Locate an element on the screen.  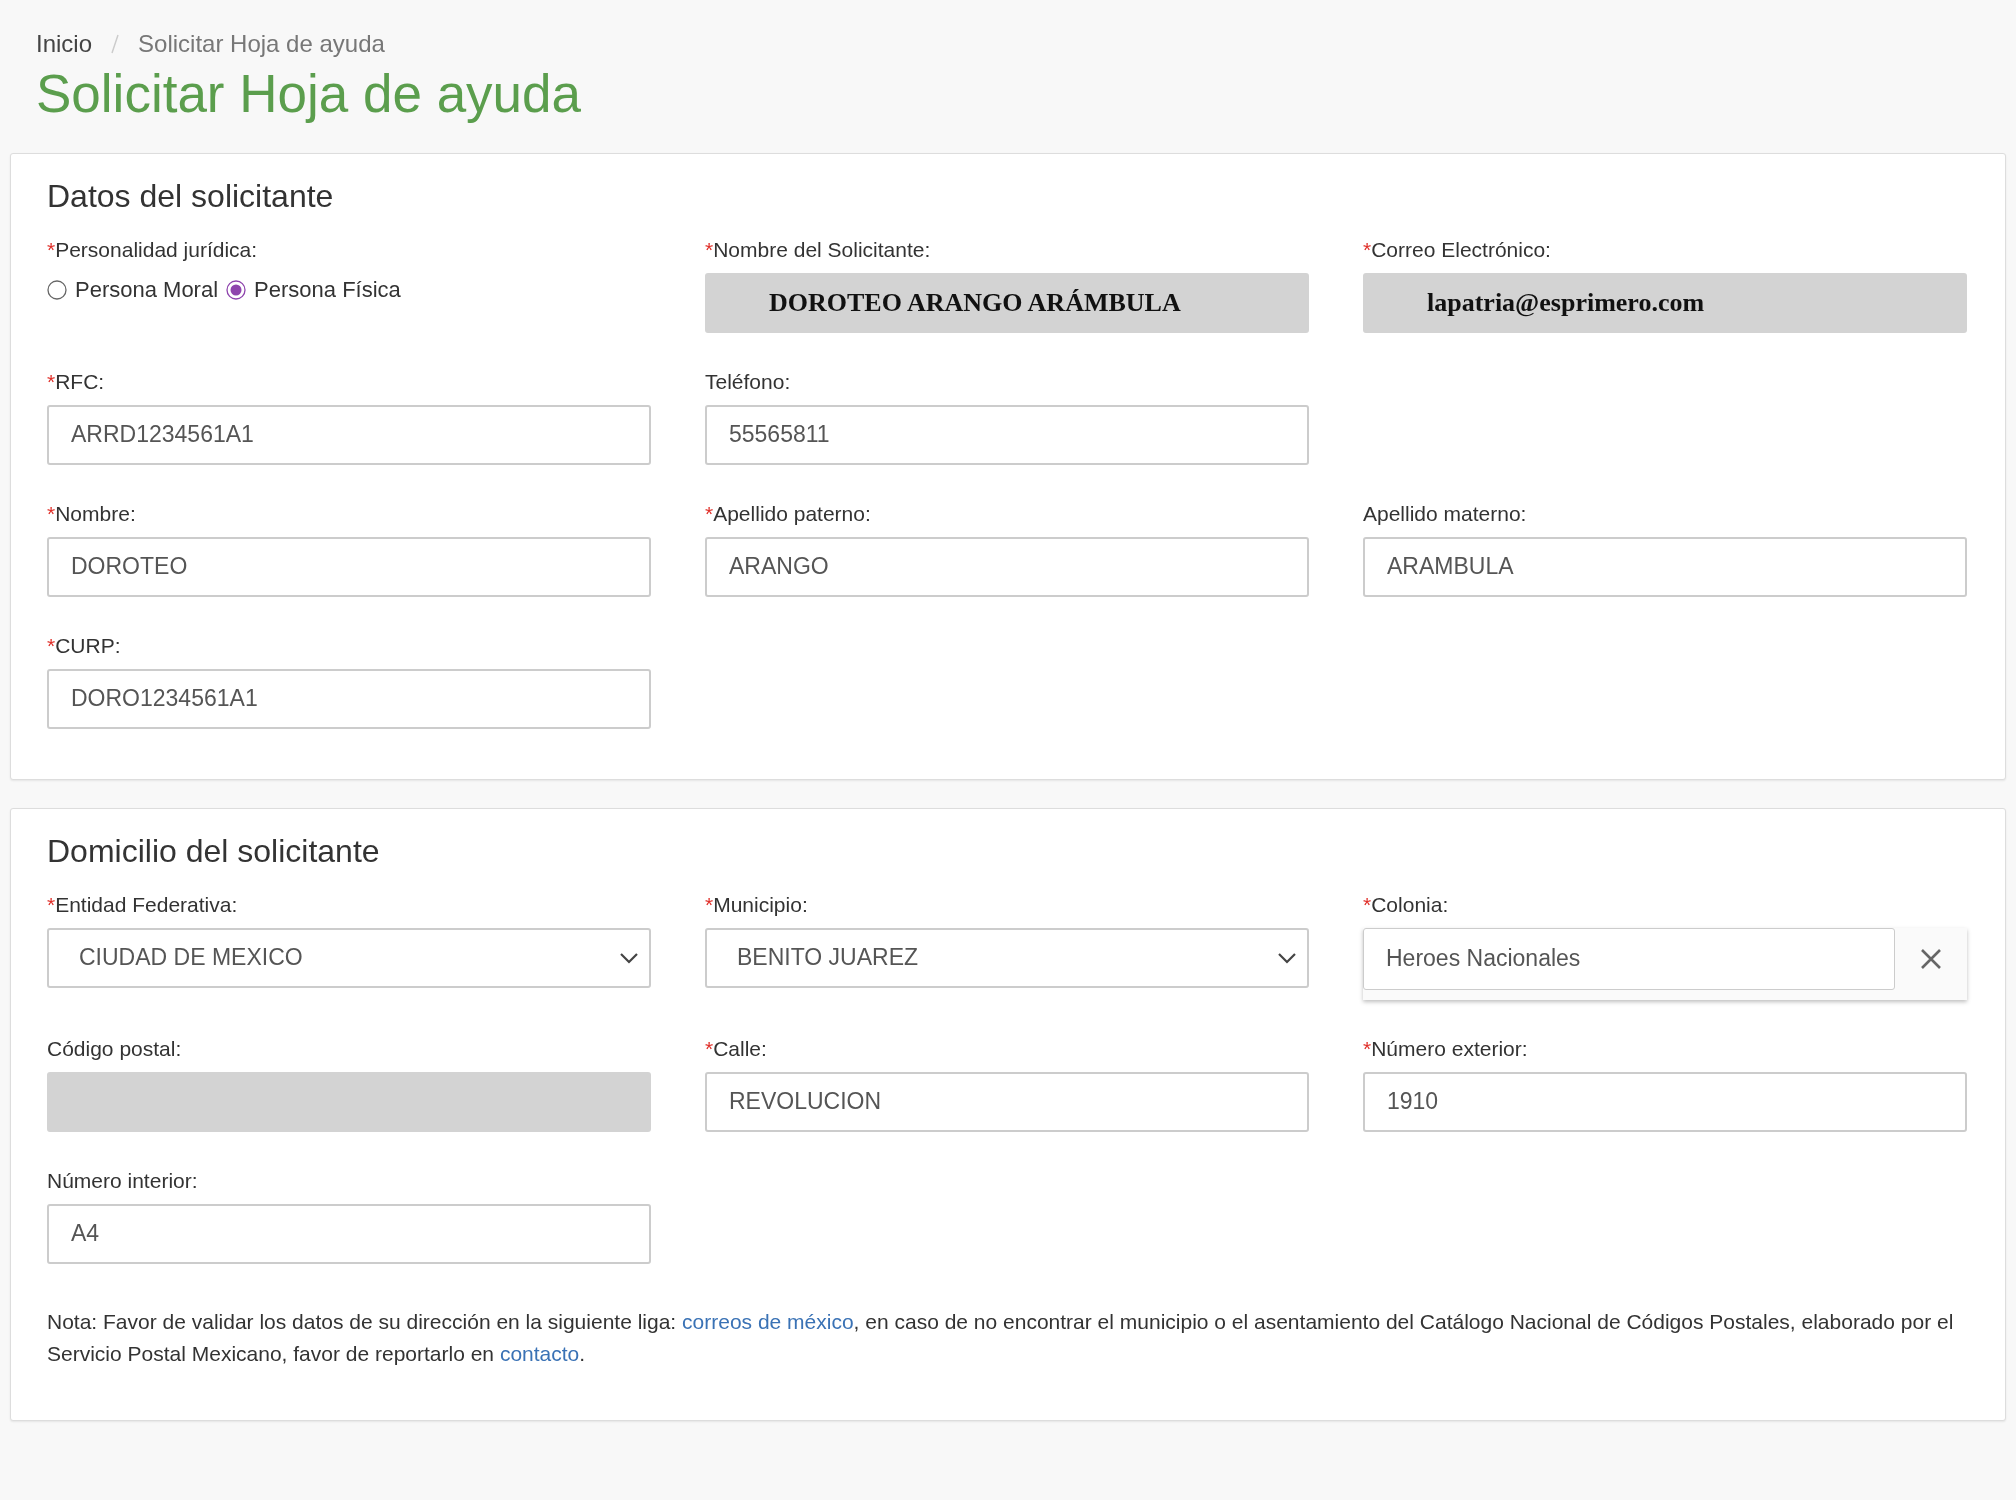
close-icon is located at coordinates (1931, 958).